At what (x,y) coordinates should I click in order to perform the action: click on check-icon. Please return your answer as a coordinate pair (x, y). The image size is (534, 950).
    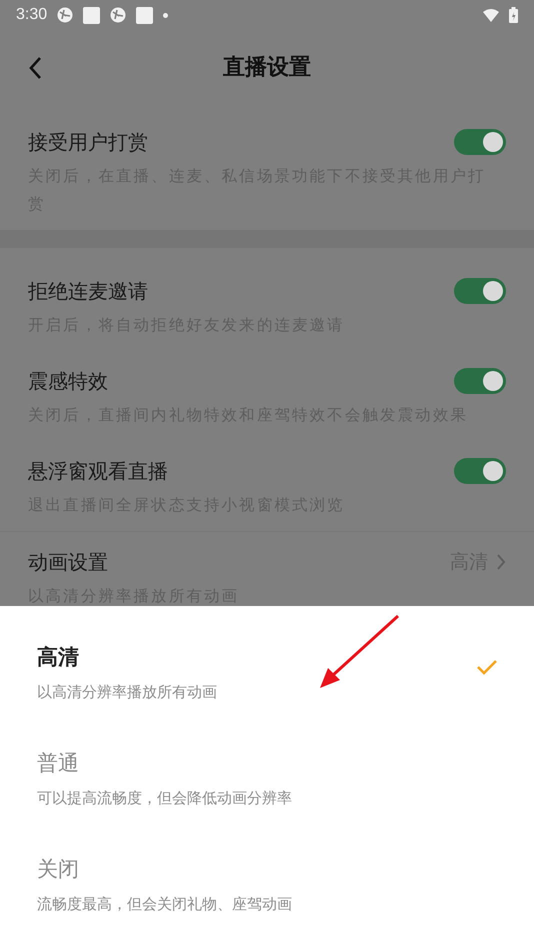
    Looking at the image, I should click on (487, 667).